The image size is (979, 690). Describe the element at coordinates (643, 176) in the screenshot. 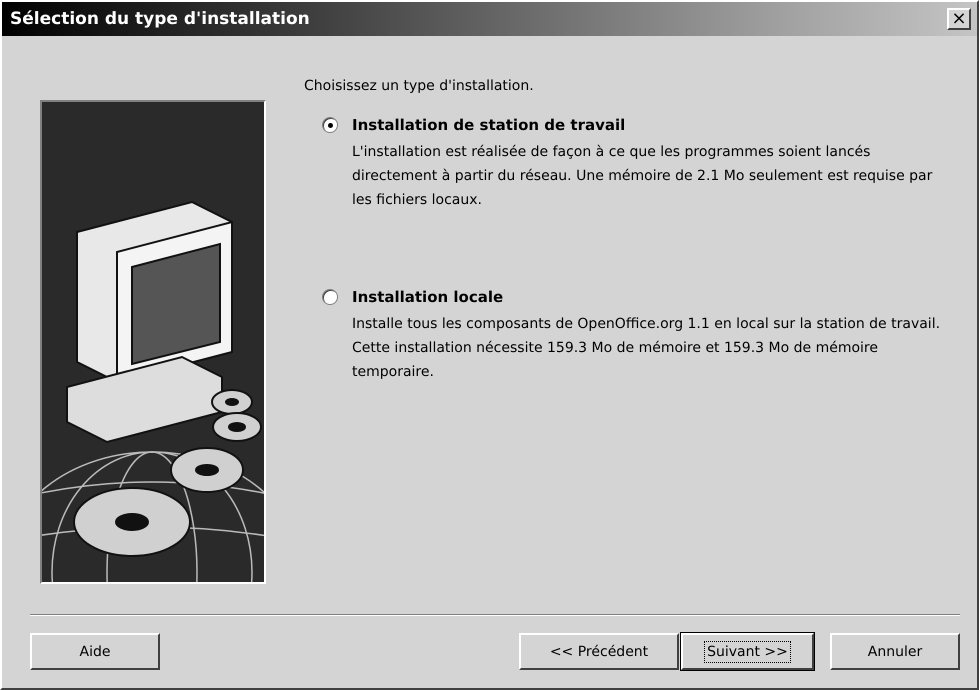

I see `option-description: L'installation est réalisée de façon à ce que les programmes soient lancés directement à partir du réseau. Une mémoire de 2.1 Mo seulement est requise par les fichiers locaux.` at that location.